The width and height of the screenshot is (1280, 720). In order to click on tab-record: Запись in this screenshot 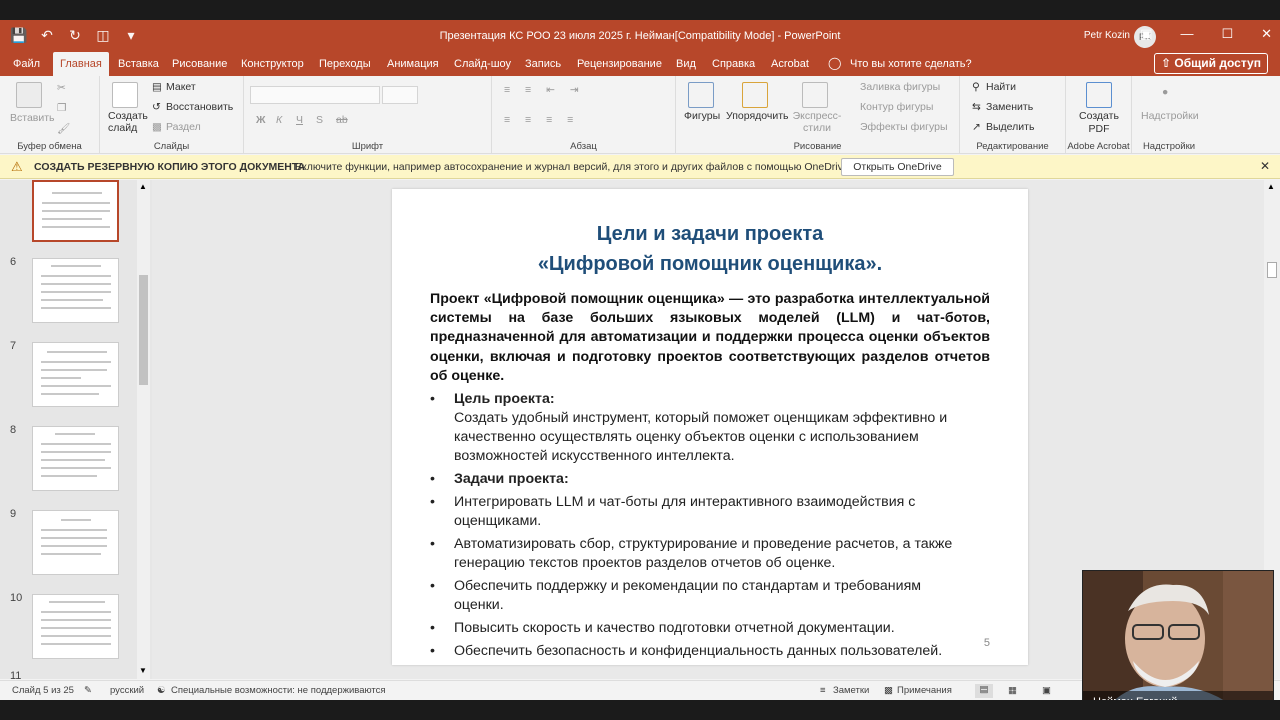, I will do `click(543, 64)`.